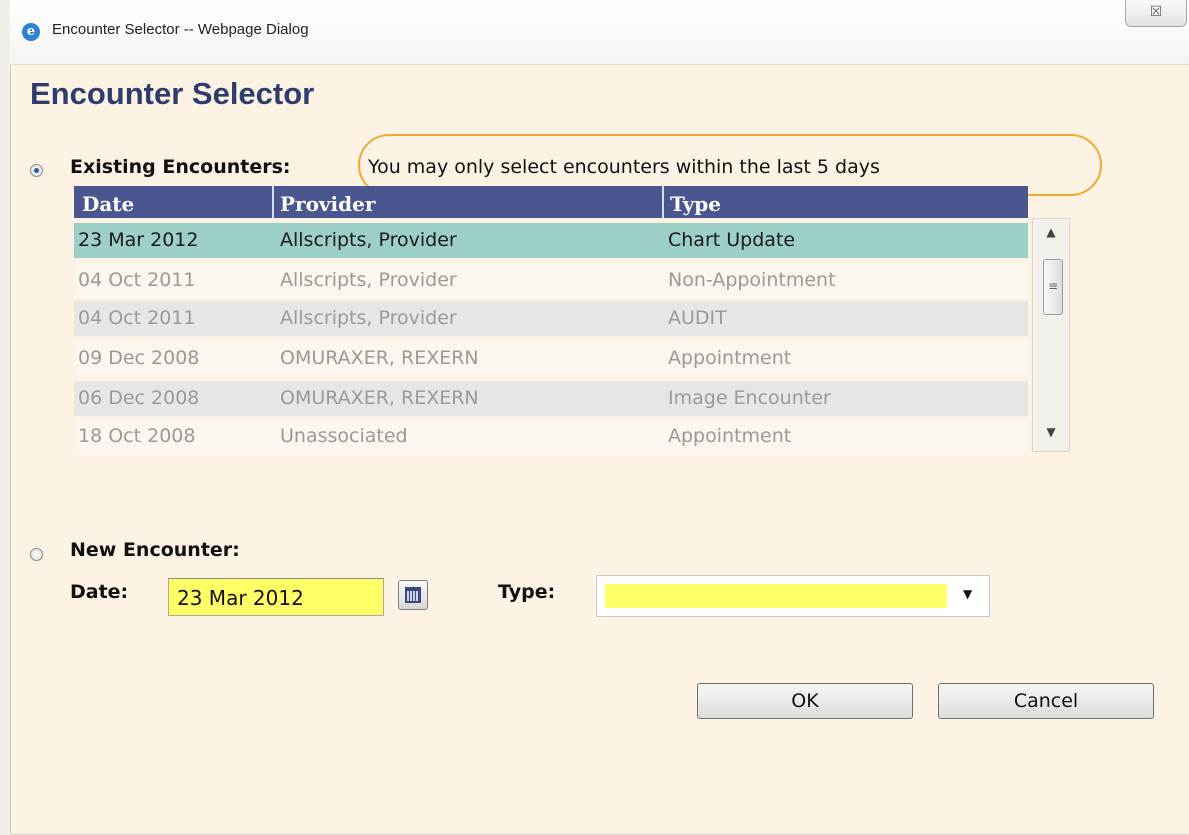 The width and height of the screenshot is (1189, 835). What do you see at coordinates (344, 436) in the screenshot?
I see `row-provider: Unassociated` at bounding box center [344, 436].